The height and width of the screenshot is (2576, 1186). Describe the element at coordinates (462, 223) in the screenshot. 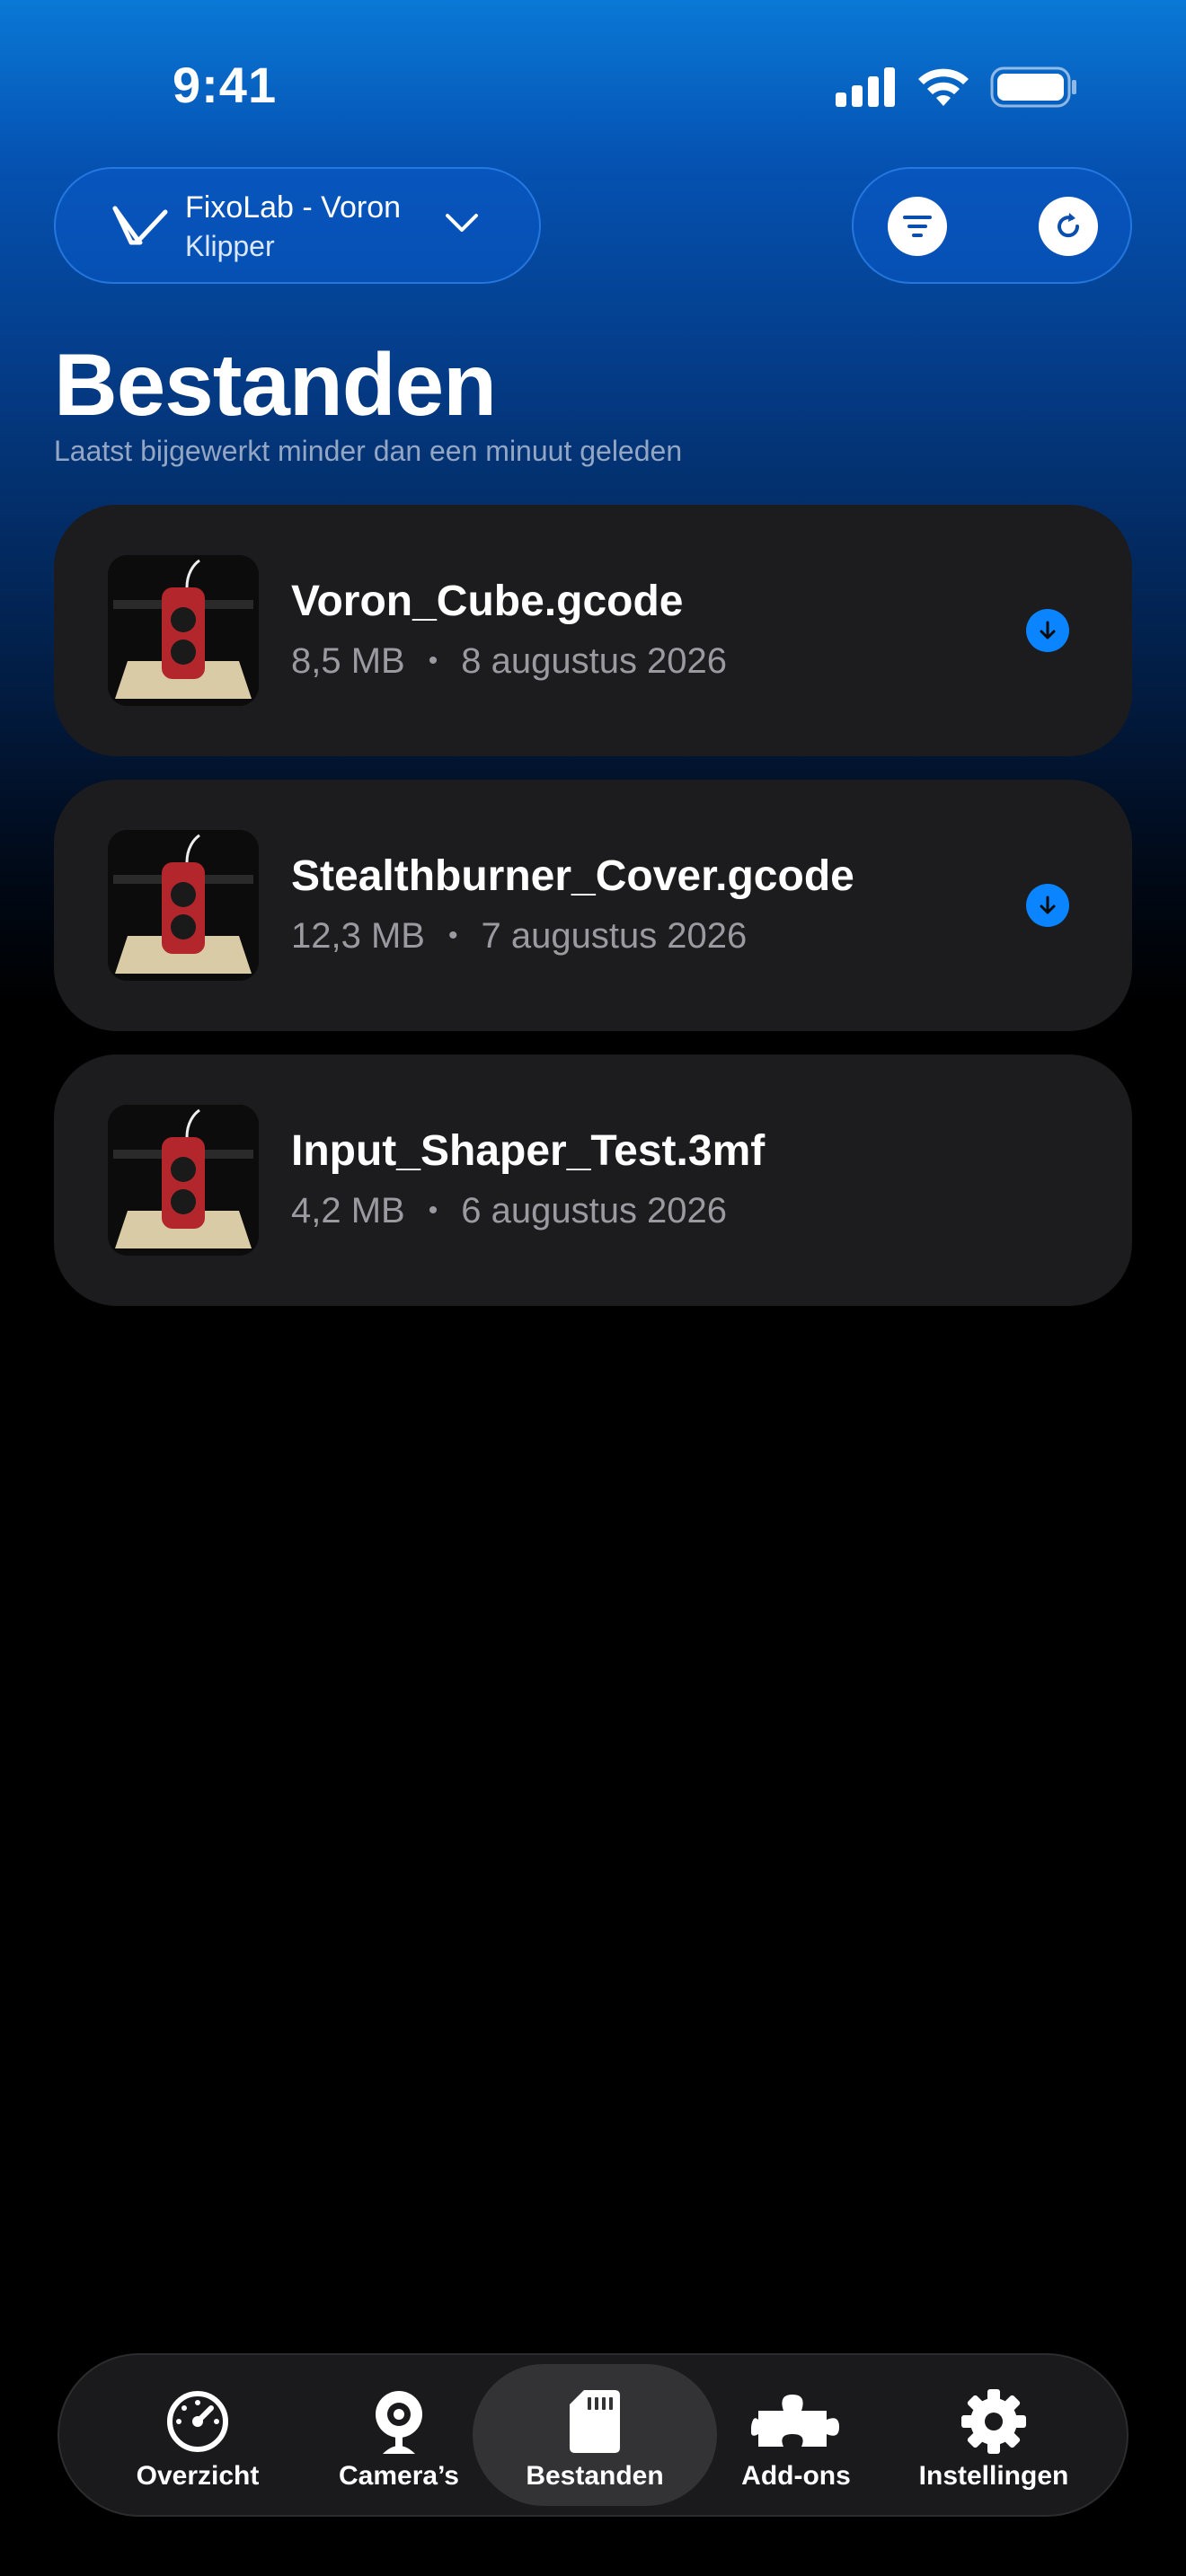

I see `chevron-down-icon` at that location.